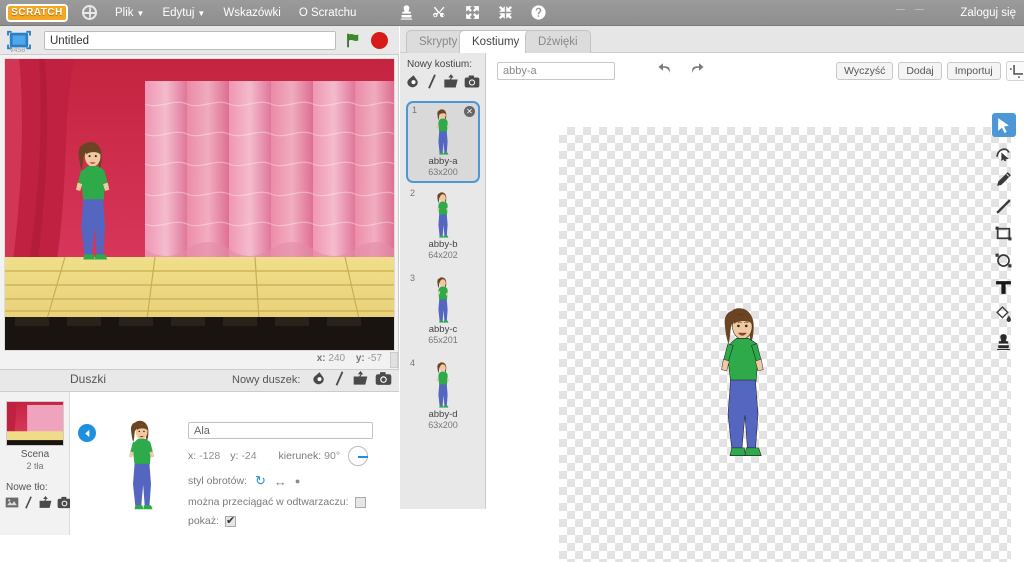 This screenshot has width=1024, height=562. I want to click on stage-thumbnail-image, so click(35, 423).